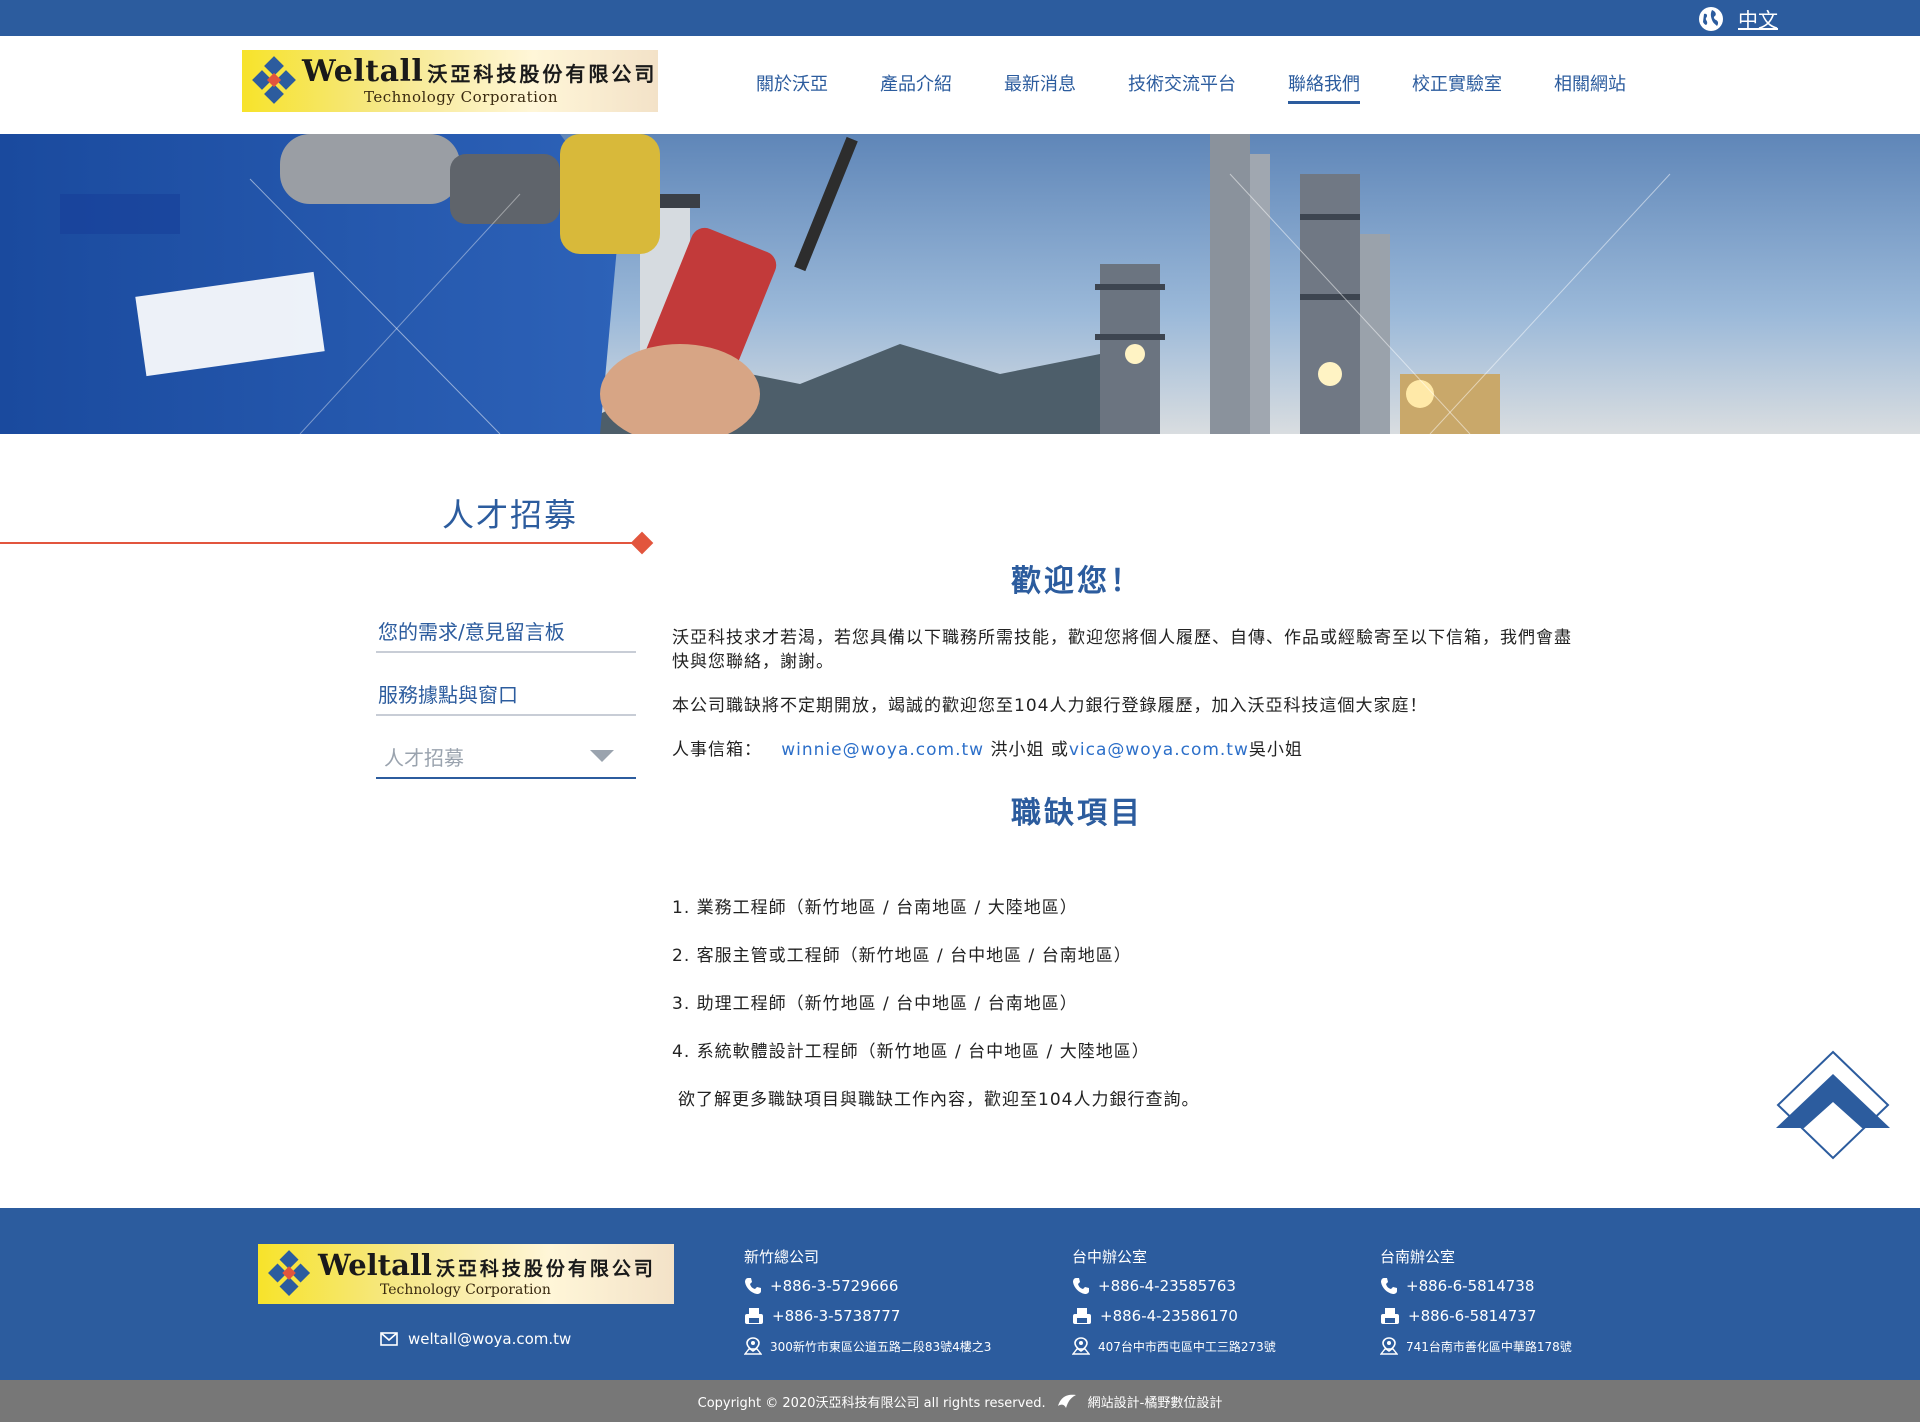 The width and height of the screenshot is (1920, 1422). Describe the element at coordinates (1040, 87) in the screenshot. I see `nav-news: 最新消息` at that location.